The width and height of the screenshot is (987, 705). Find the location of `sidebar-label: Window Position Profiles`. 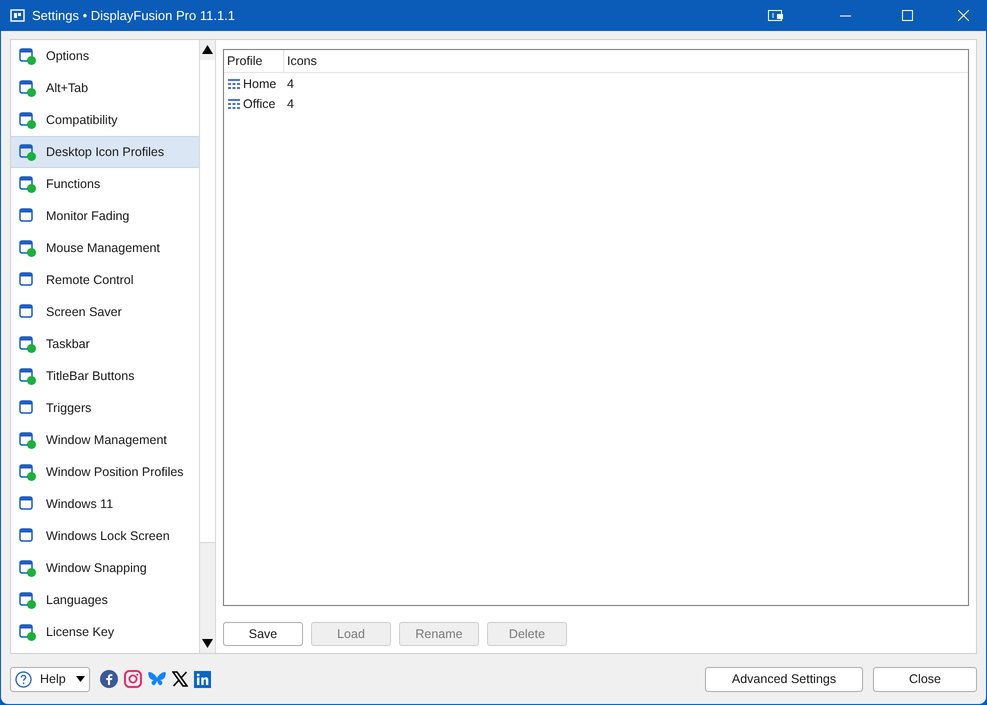

sidebar-label: Window Position Profiles is located at coordinates (115, 472).